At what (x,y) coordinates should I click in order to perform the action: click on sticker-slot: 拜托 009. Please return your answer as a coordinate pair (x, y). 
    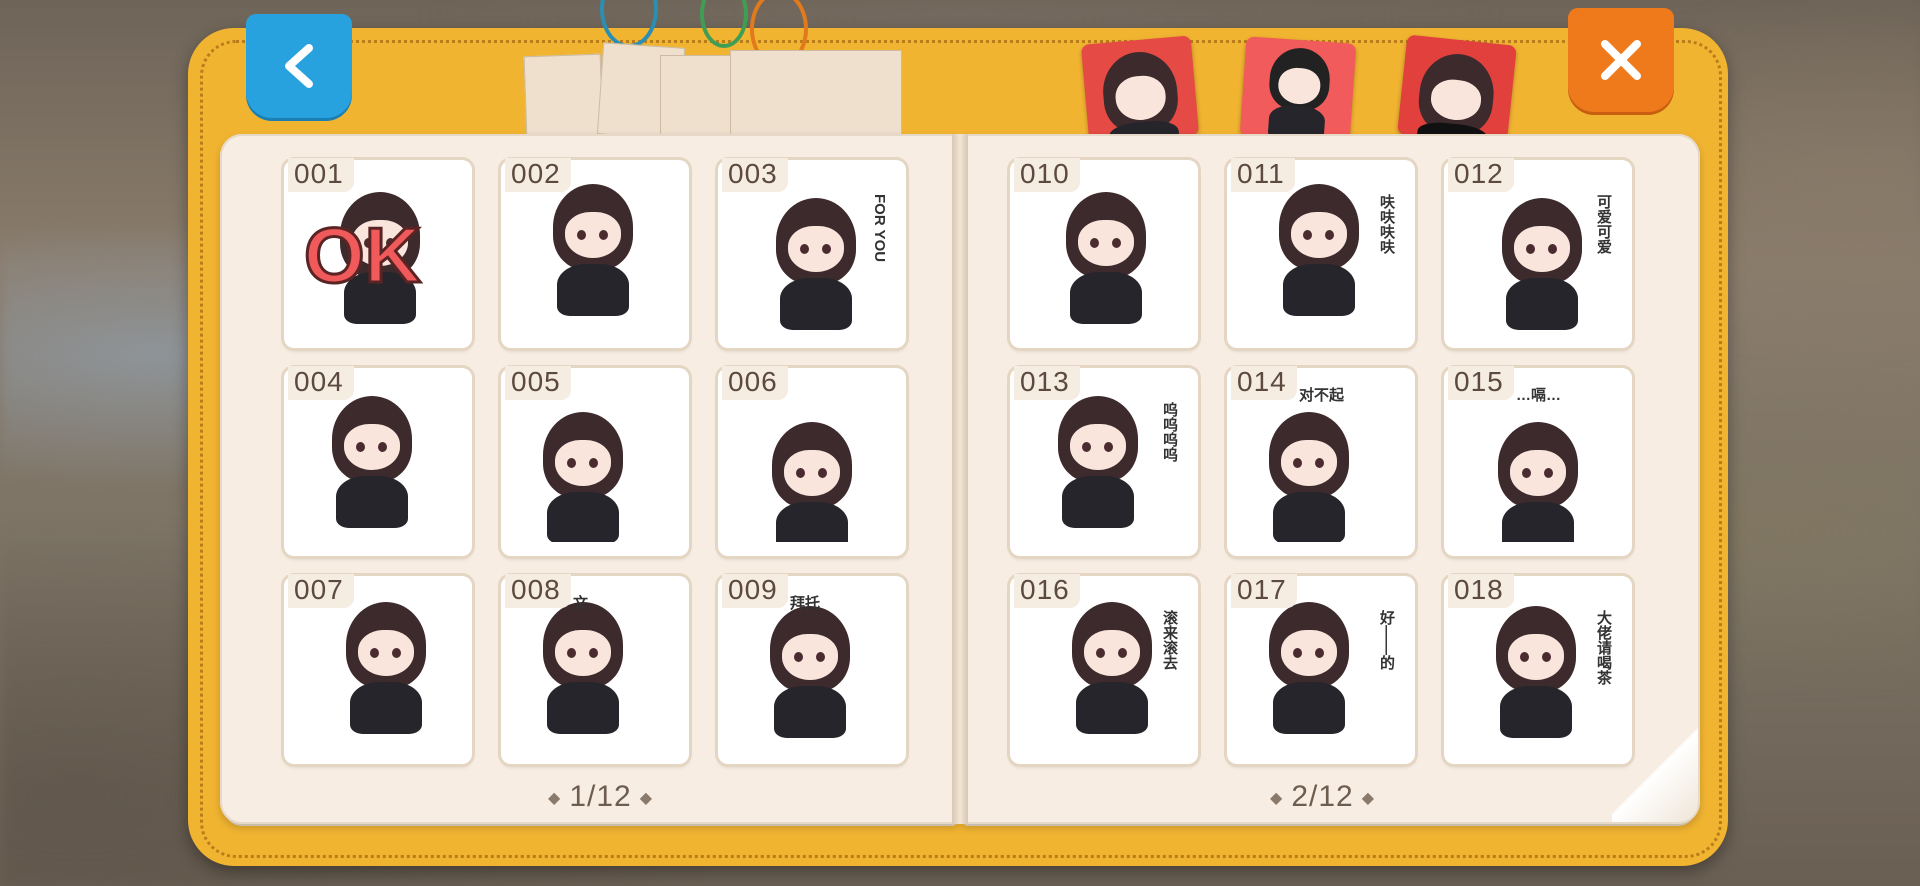
    Looking at the image, I should click on (812, 669).